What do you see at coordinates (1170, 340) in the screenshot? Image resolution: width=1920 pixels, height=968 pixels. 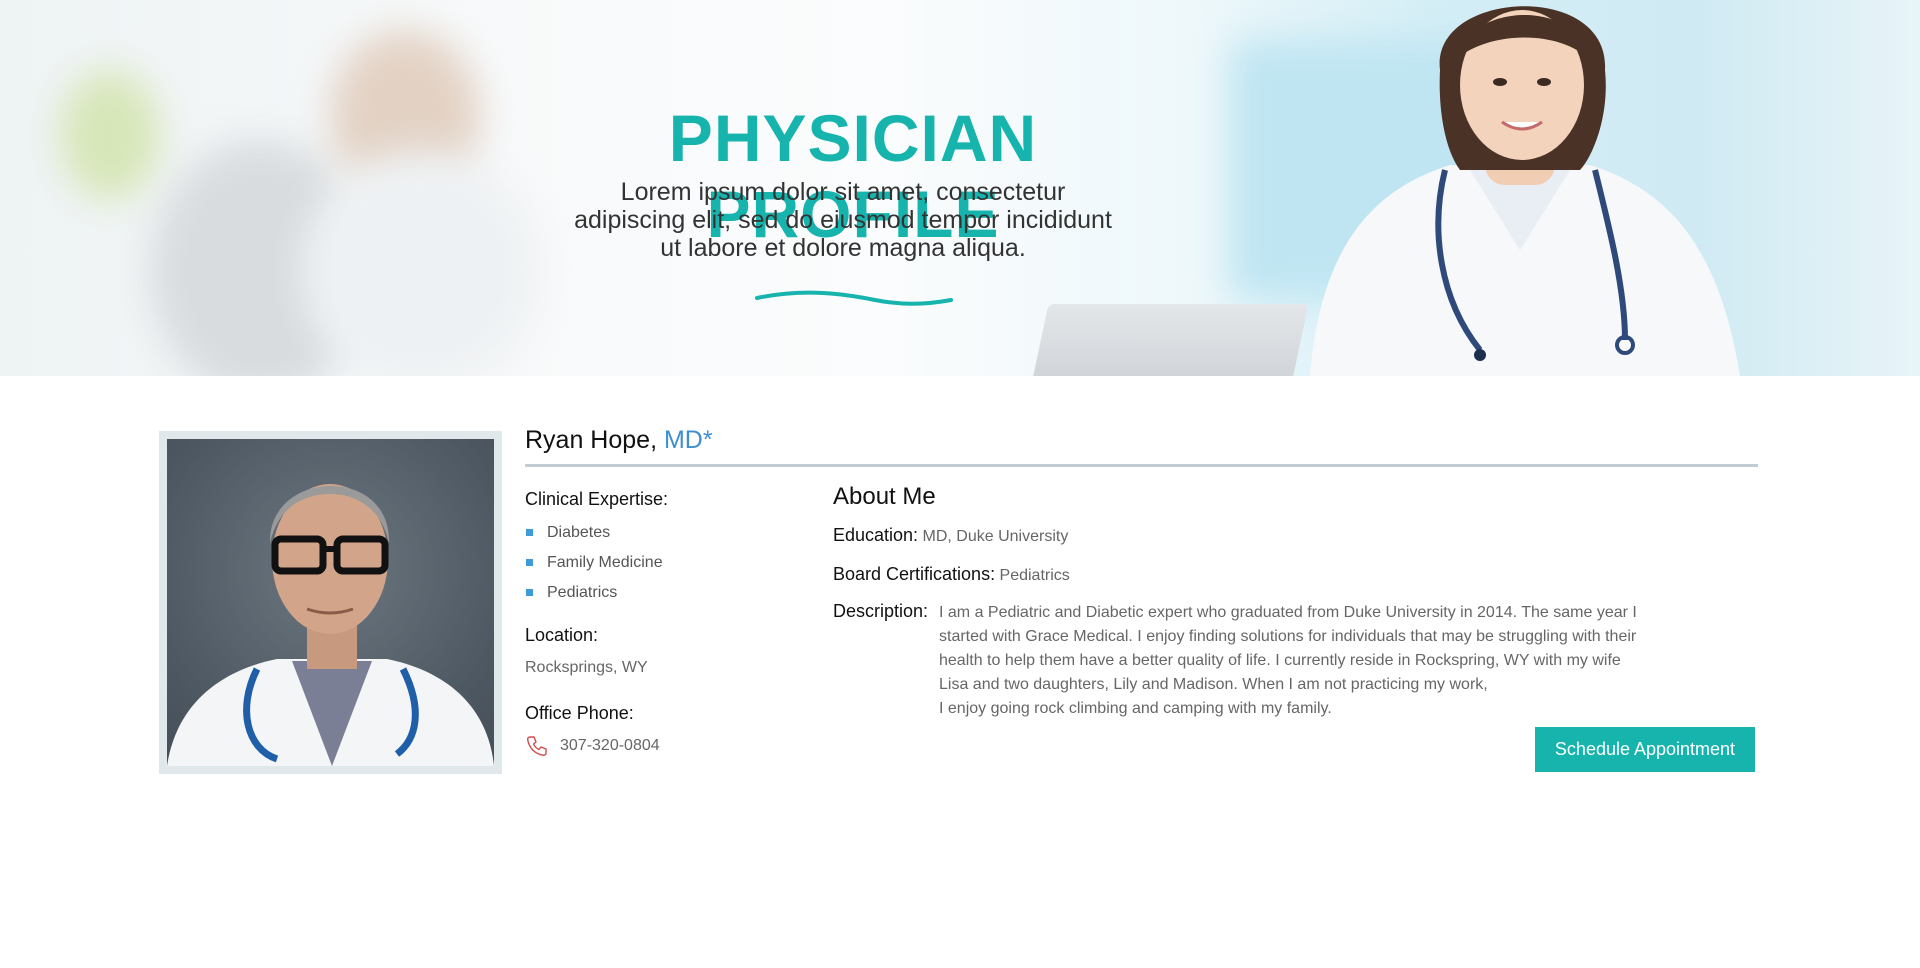 I see `laptop-illustration` at bounding box center [1170, 340].